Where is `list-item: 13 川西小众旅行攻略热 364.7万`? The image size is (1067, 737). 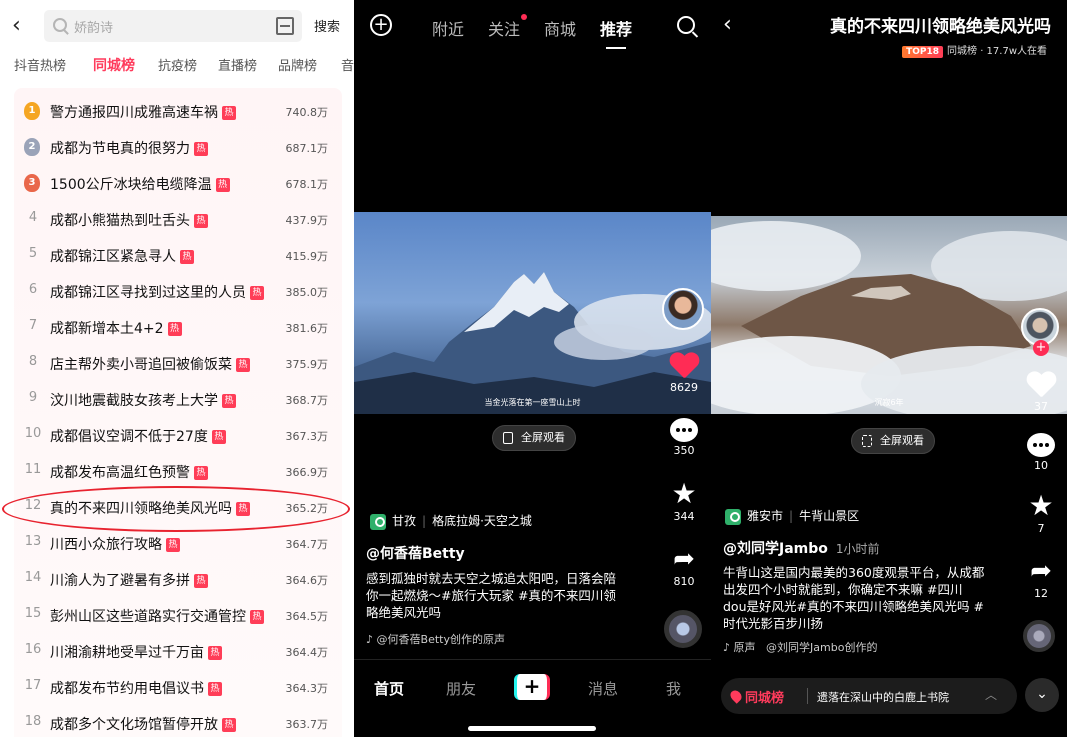
list-item: 13 川西小众旅行攻略热 364.7万 is located at coordinates (178, 544).